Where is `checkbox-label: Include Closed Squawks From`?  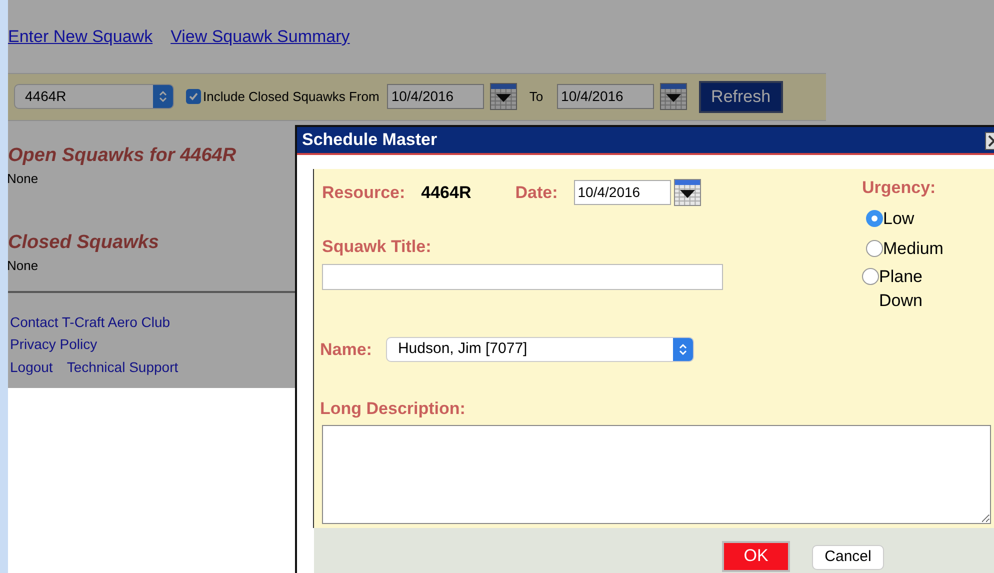 checkbox-label: Include Closed Squawks From is located at coordinates (291, 97).